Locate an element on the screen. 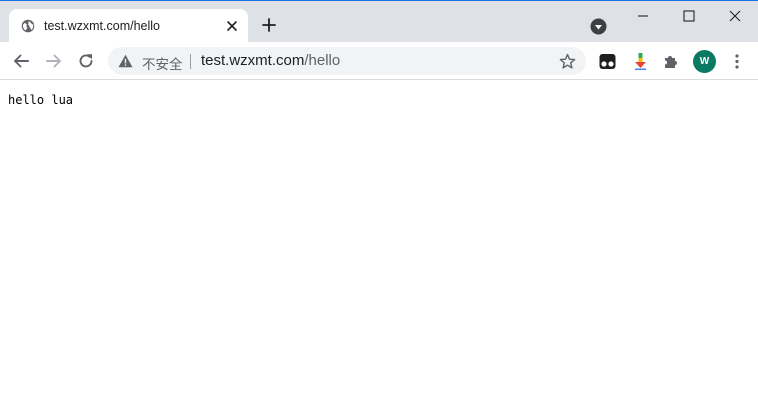 The width and height of the screenshot is (758, 407). forward-arrow-icon is located at coordinates (54, 61).